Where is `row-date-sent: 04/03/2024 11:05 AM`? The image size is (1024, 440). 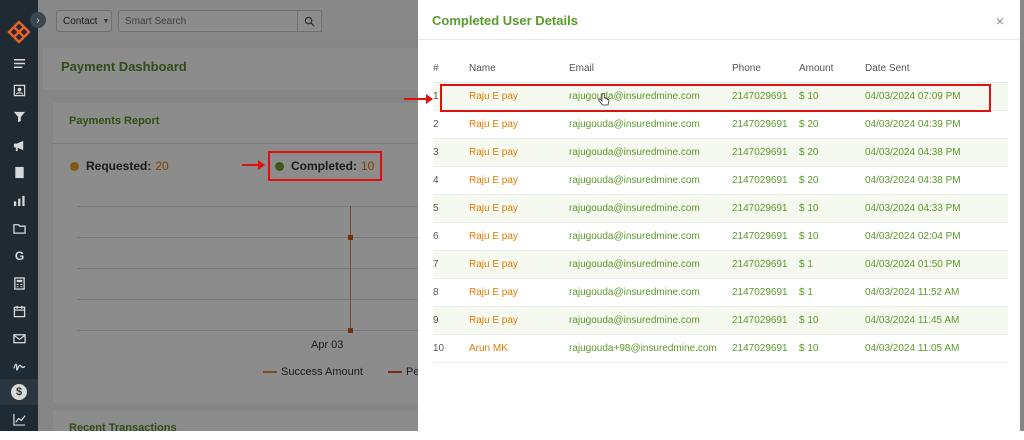
row-date-sent: 04/03/2024 11:05 AM is located at coordinates (936, 348).